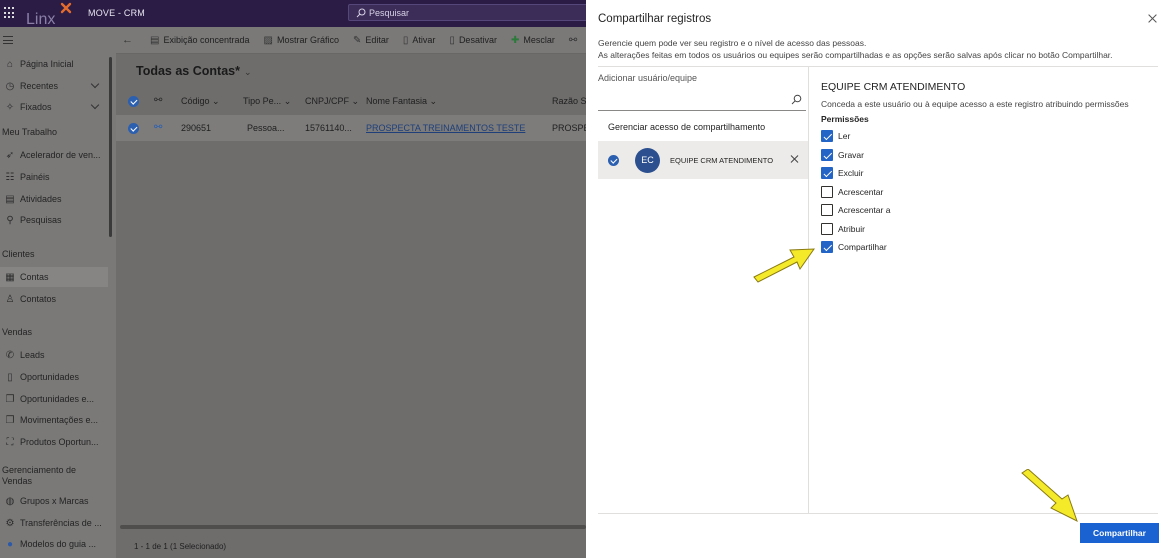  Describe the element at coordinates (655, 19) in the screenshot. I see `panel-title: Compartilhar registros` at that location.